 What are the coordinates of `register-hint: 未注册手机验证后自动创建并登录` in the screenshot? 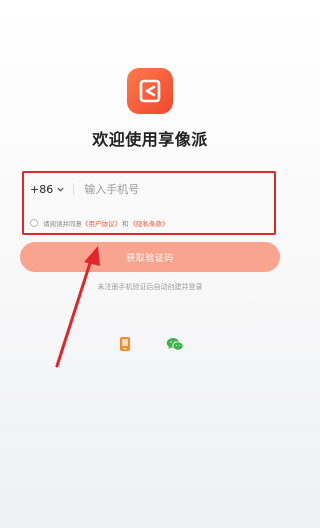 It's located at (150, 287).